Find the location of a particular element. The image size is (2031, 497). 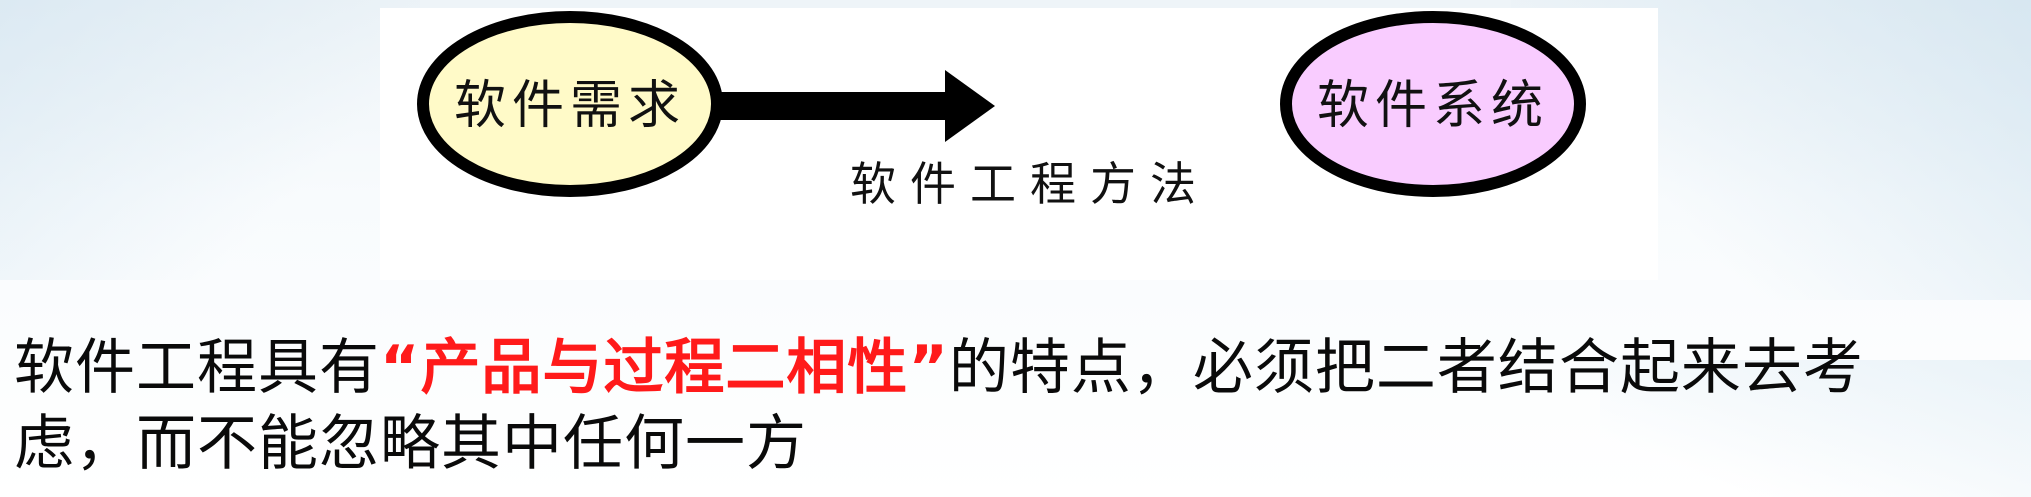

arrow-head is located at coordinates (970, 106).